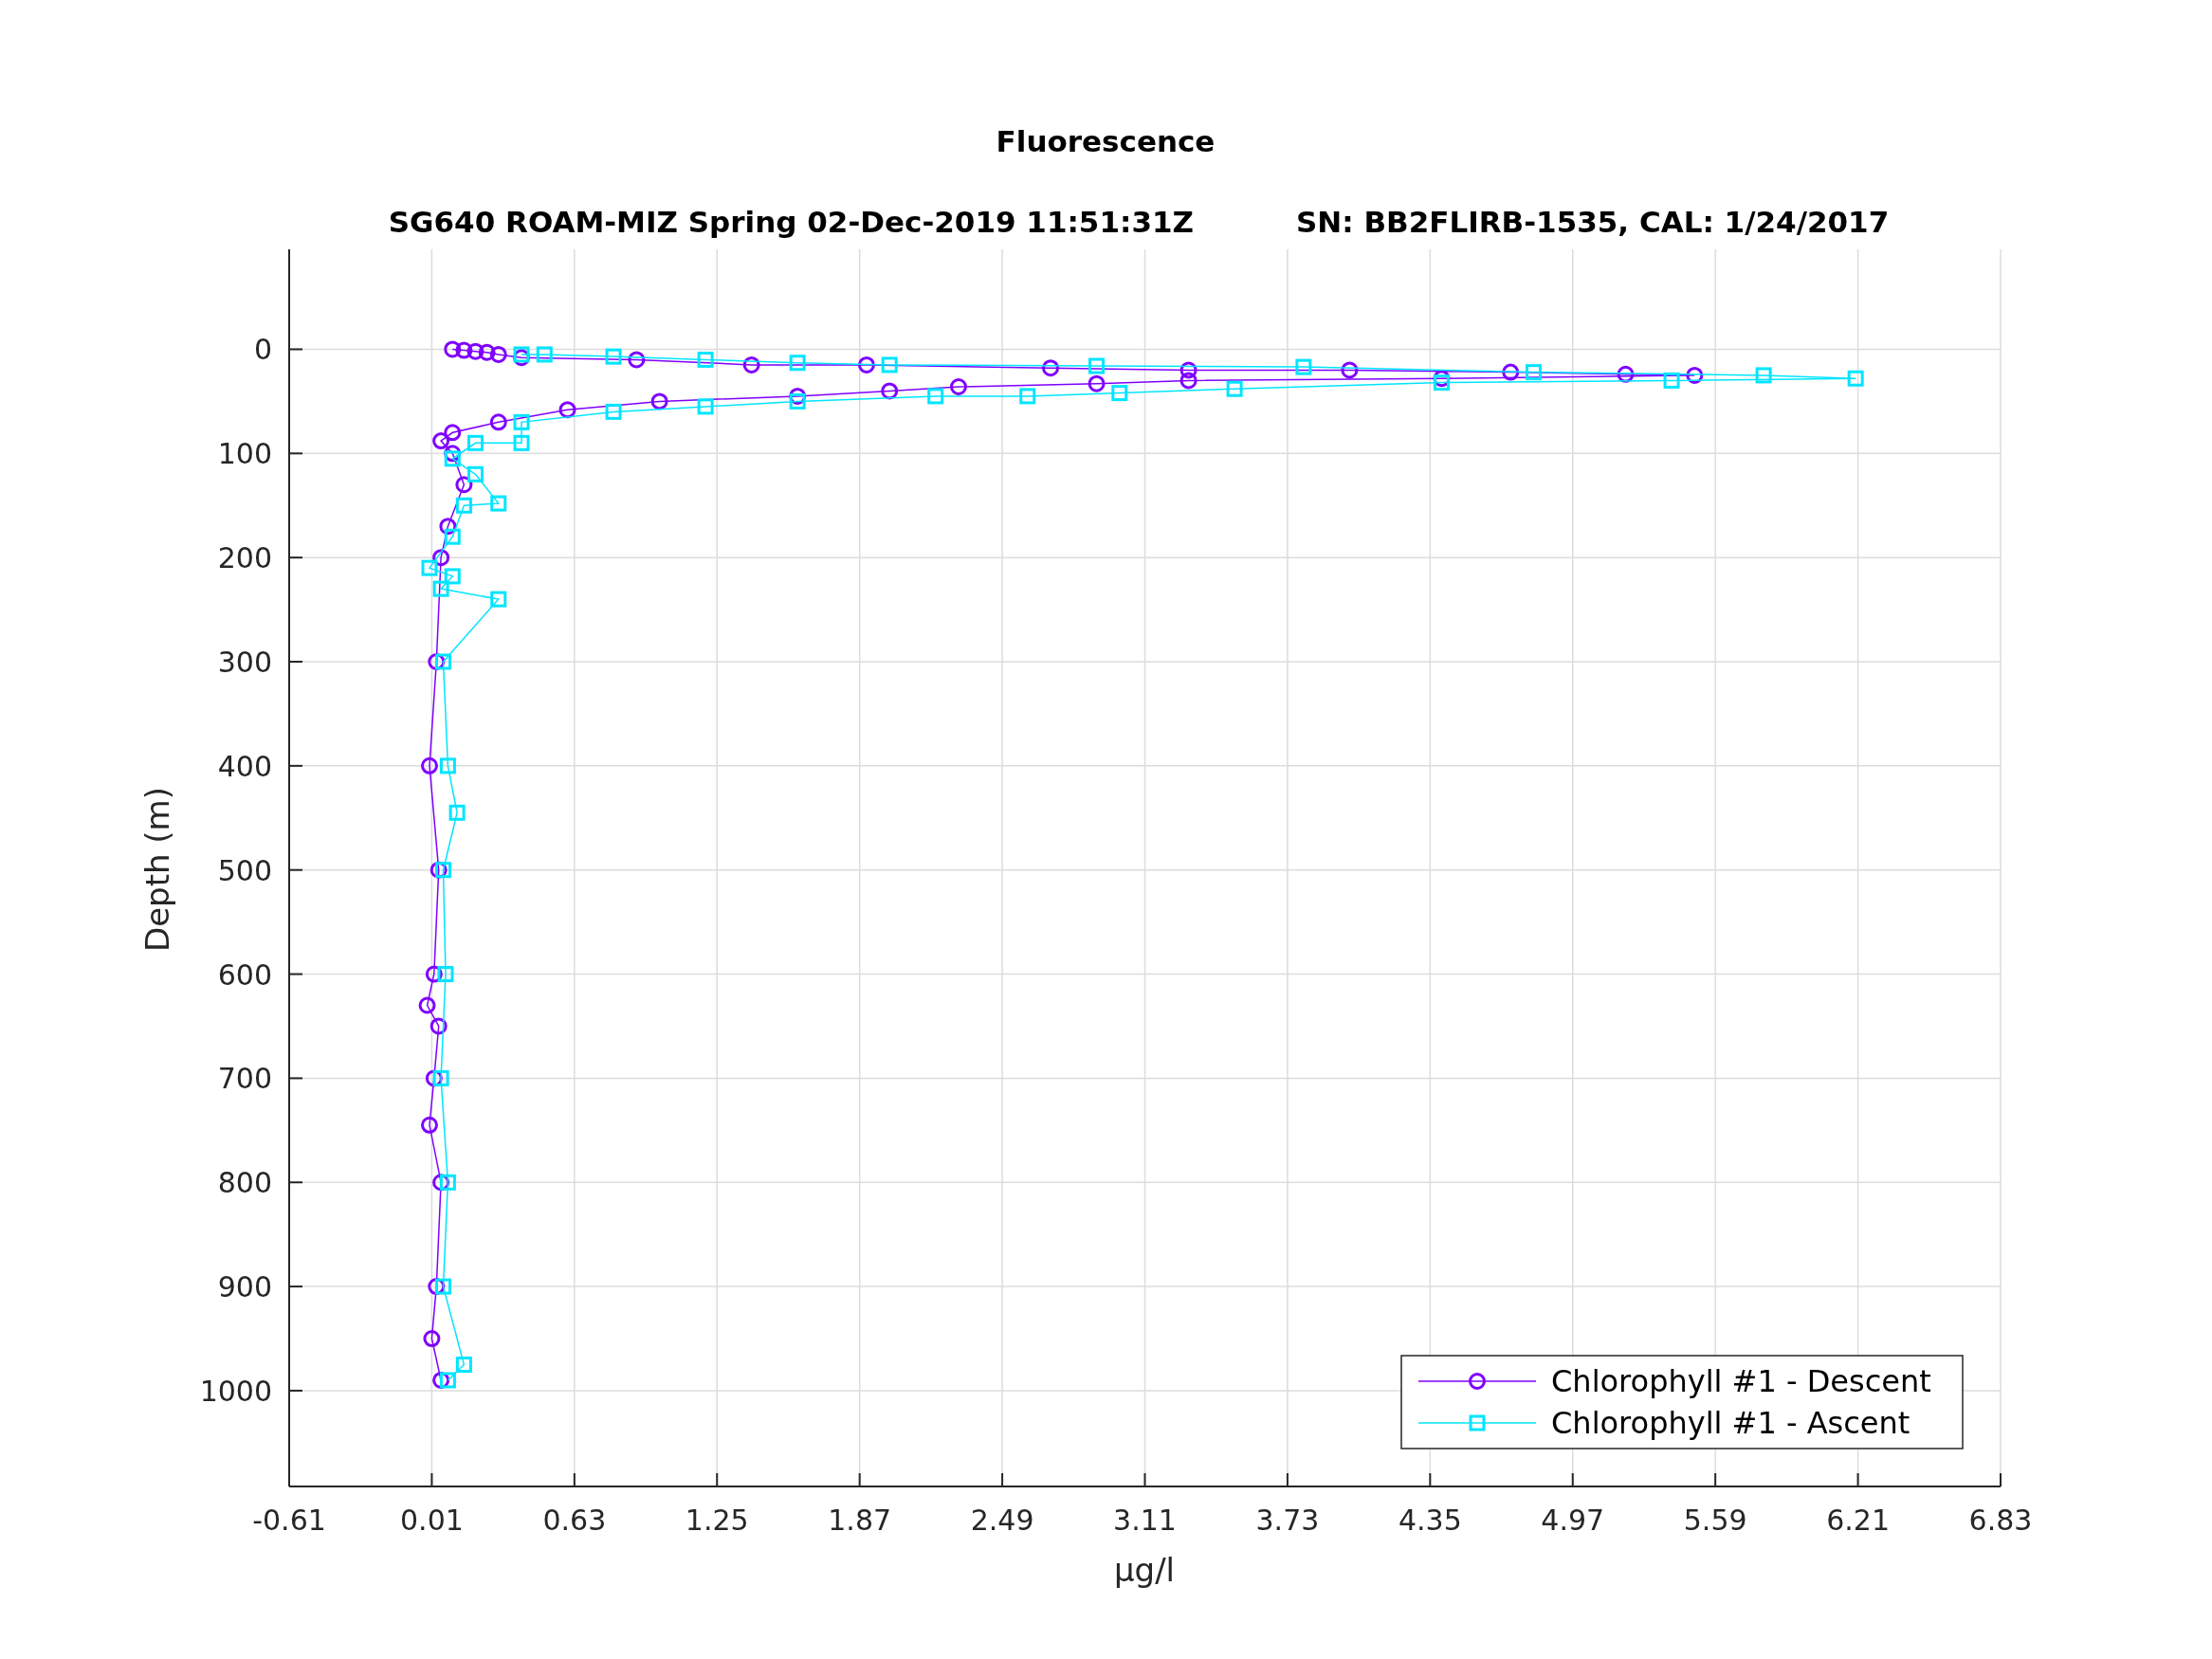  What do you see at coordinates (717, 1520) in the screenshot?
I see `x-tick-label: 1.25` at bounding box center [717, 1520].